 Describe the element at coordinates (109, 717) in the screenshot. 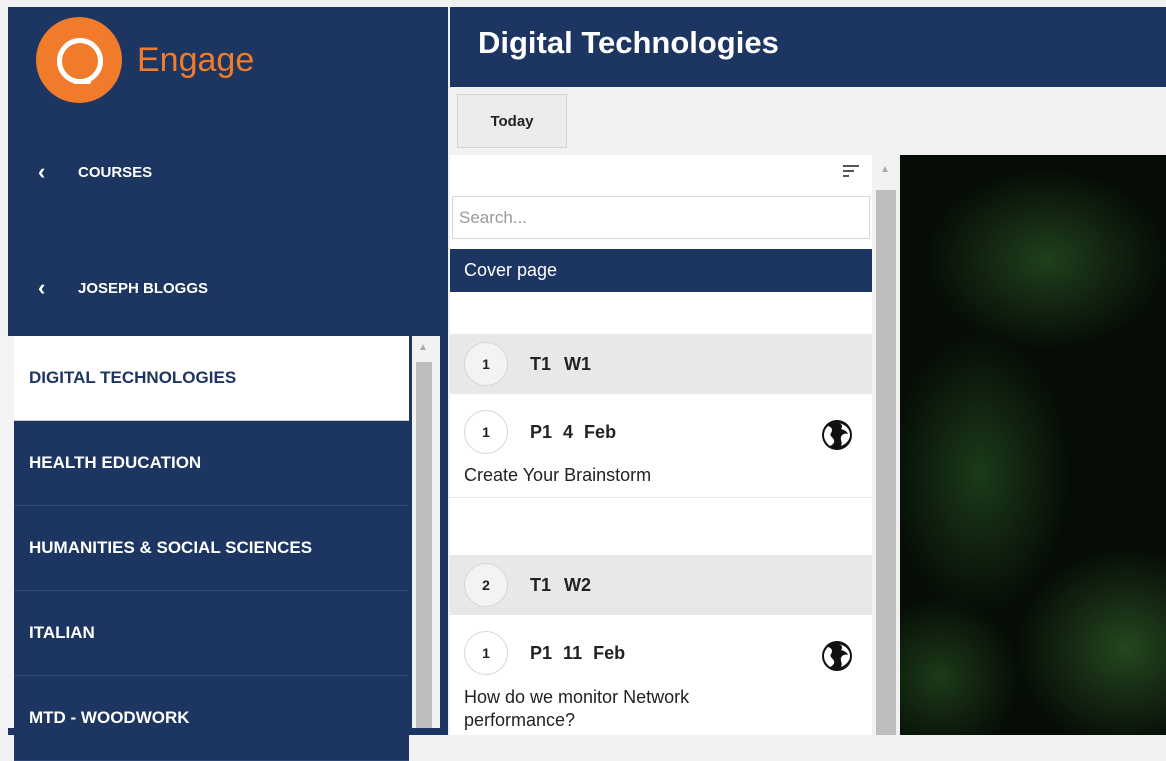

I see `course-label: MTD - WOODWORK` at that location.